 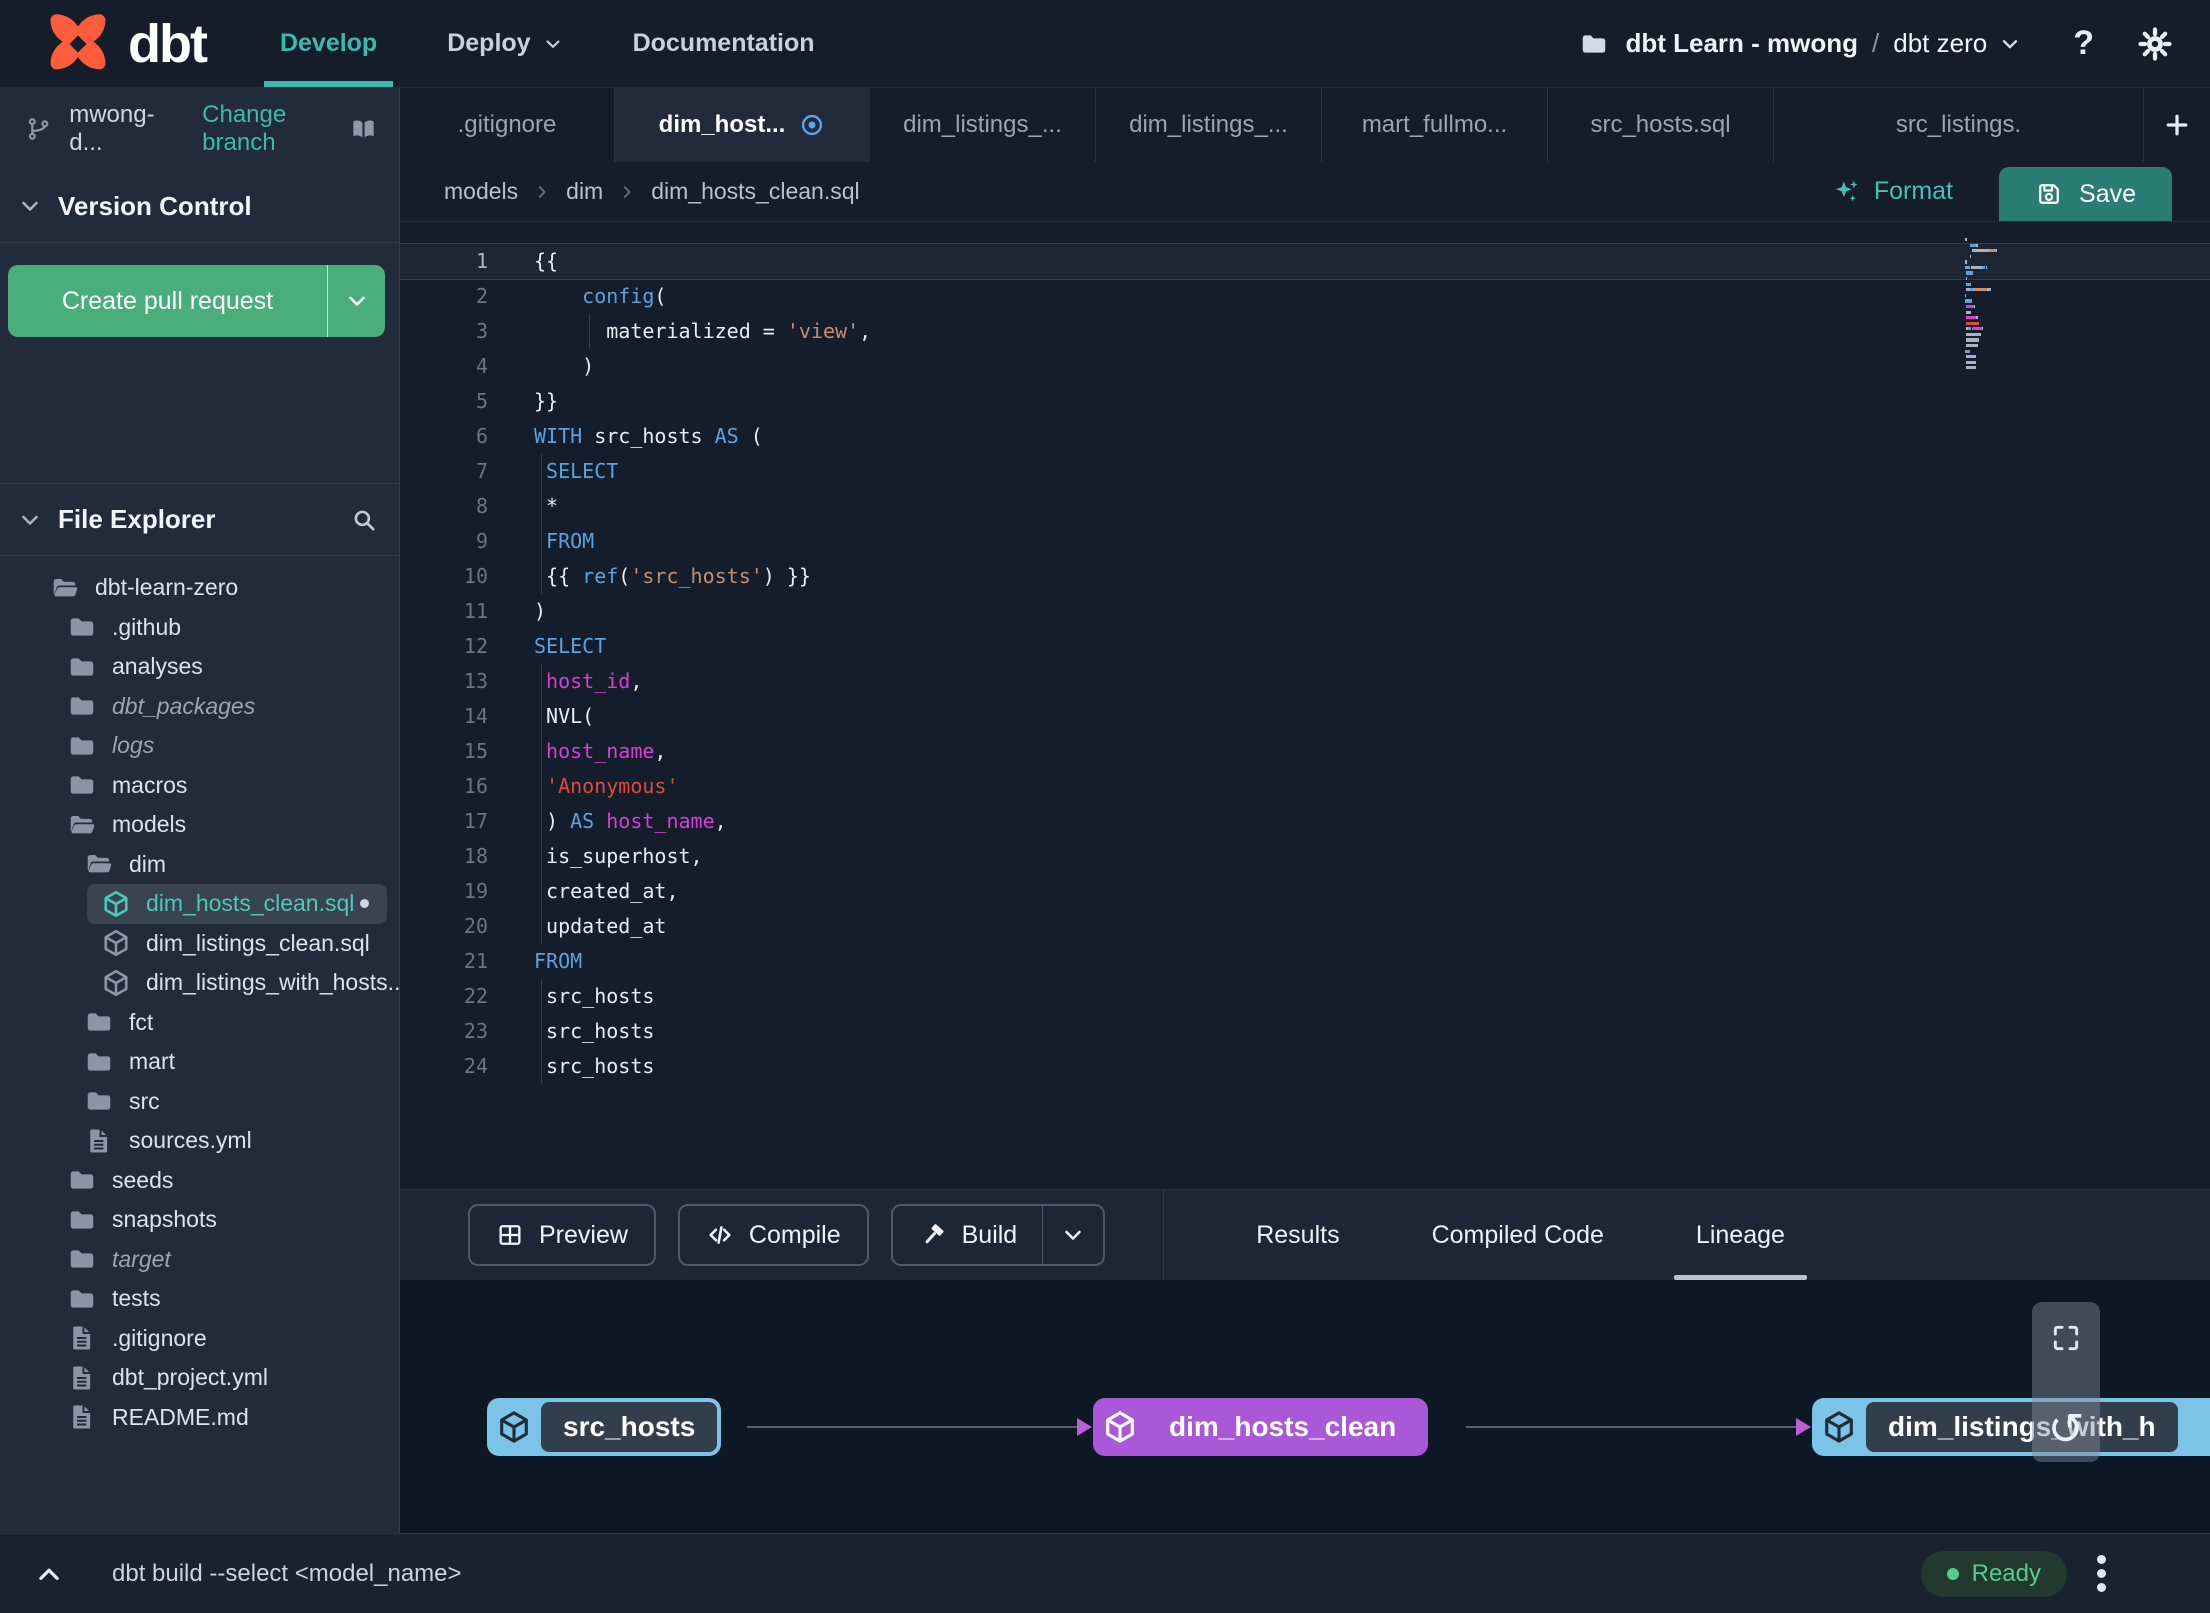 What do you see at coordinates (1305, 1031) in the screenshot?
I see `code-line: 23 src_hosts` at bounding box center [1305, 1031].